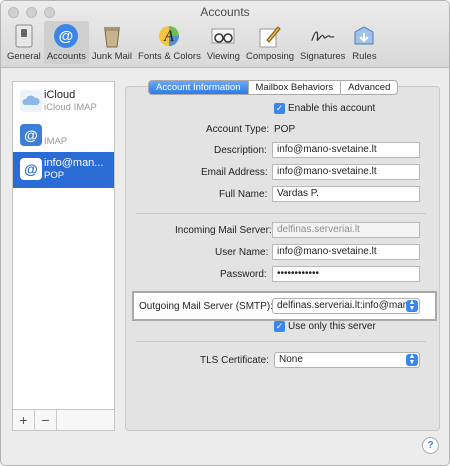 This screenshot has width=450, height=466. I want to click on tab-rules: Rules, so click(364, 42).